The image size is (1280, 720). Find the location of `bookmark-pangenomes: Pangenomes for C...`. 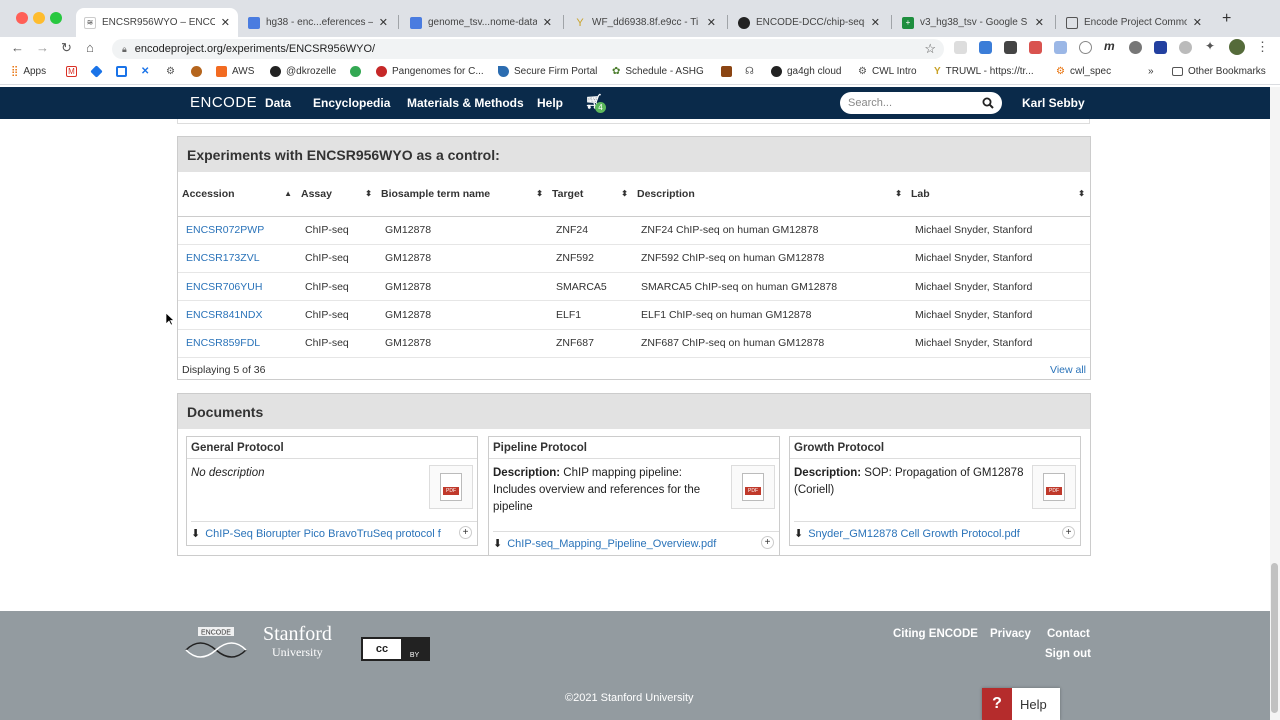

bookmark-pangenomes: Pangenomes for C... is located at coordinates (430, 71).